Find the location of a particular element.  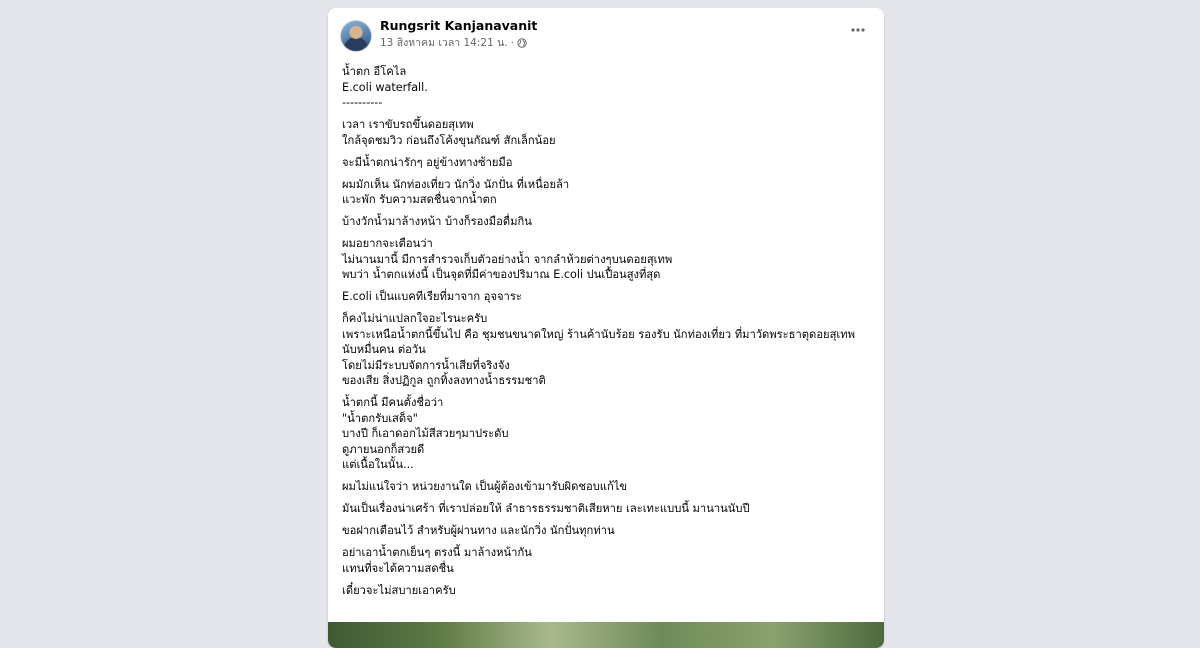

post-text-line: บางปี ก็เอาดอกไม้สีสวยๆมาประดับ is located at coordinates (425, 433).